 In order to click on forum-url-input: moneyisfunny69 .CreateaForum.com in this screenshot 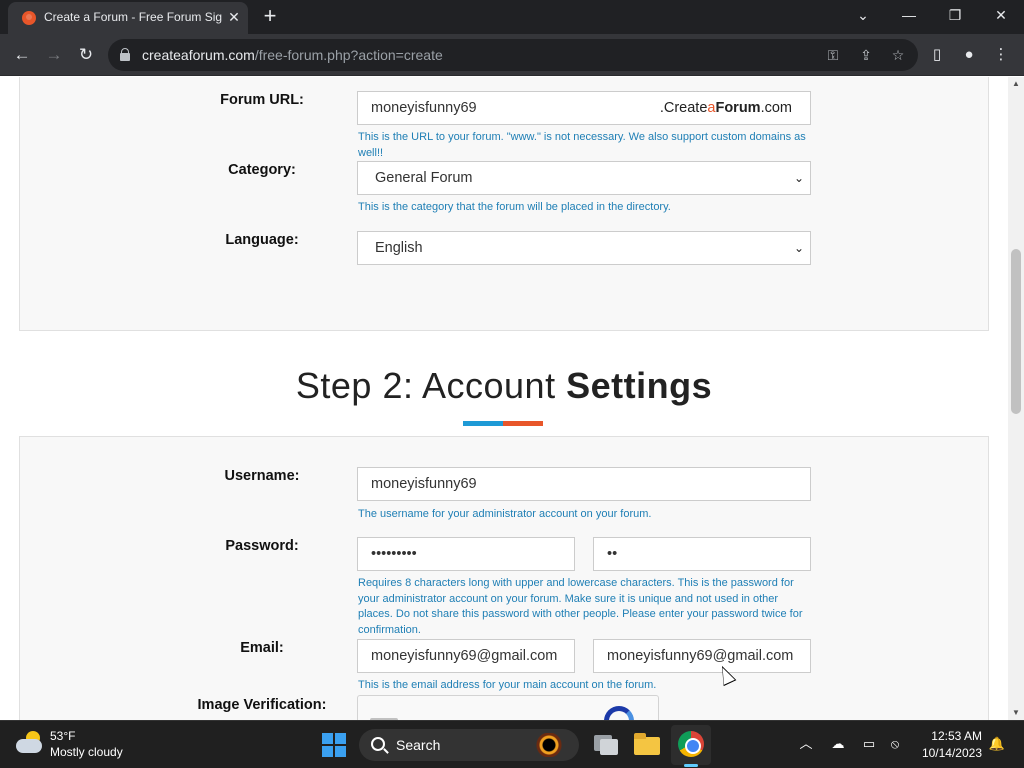, I will do `click(584, 108)`.